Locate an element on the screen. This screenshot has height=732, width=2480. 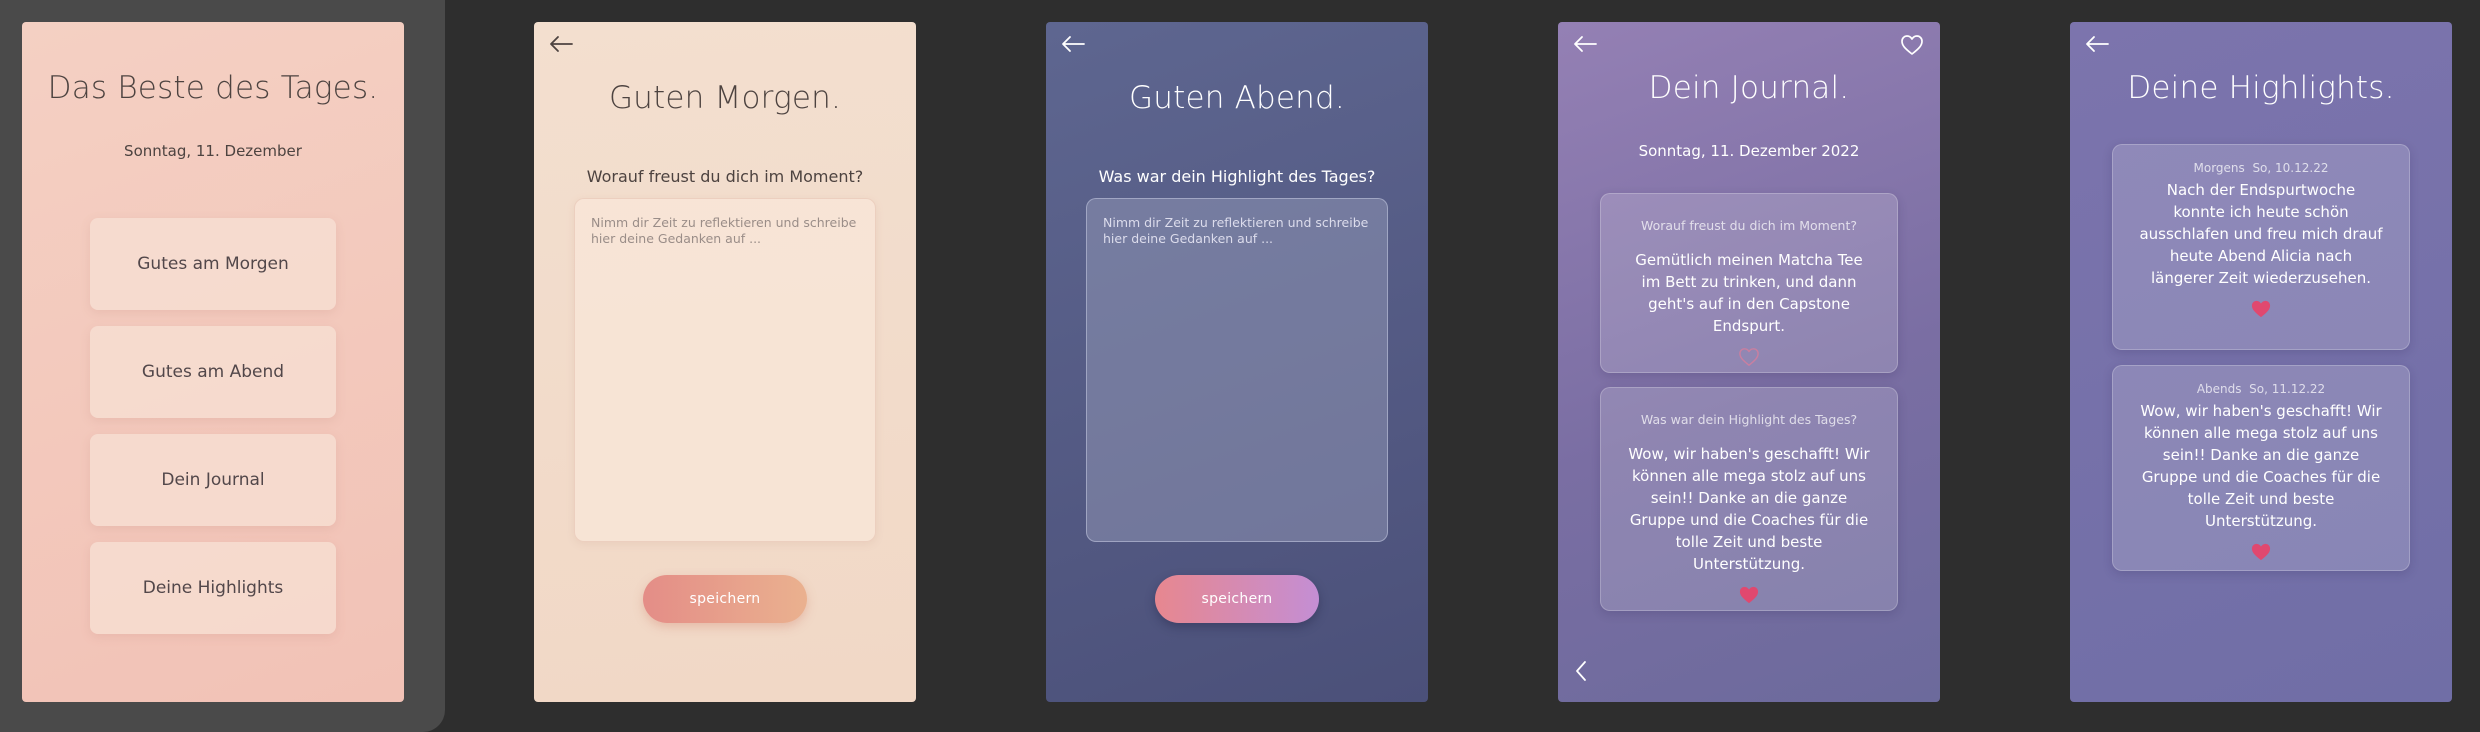
entry-question: Worauf freust du dich im Moment? is located at coordinates (1749, 225).